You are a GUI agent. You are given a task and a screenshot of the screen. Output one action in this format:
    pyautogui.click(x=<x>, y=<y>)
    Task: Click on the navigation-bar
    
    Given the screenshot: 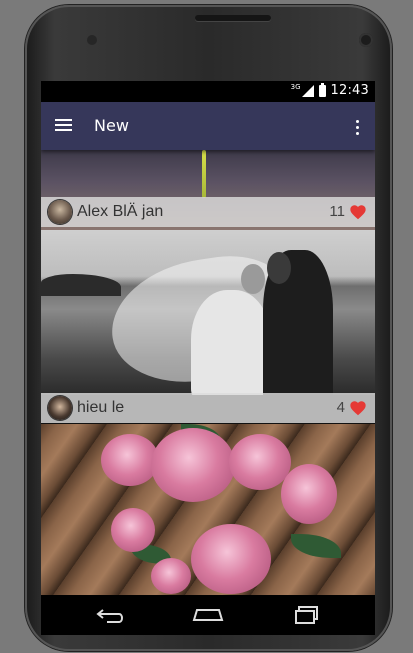 What is the action you would take?
    pyautogui.click(x=208, y=615)
    